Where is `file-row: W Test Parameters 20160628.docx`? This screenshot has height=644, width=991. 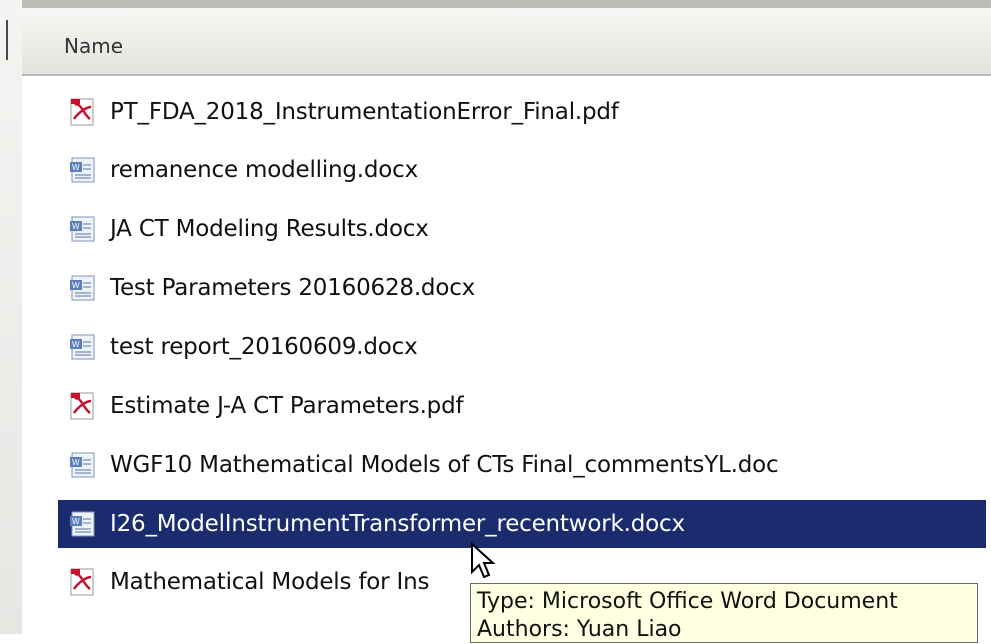
file-row: W Test Parameters 20160628.docx is located at coordinates (508, 288).